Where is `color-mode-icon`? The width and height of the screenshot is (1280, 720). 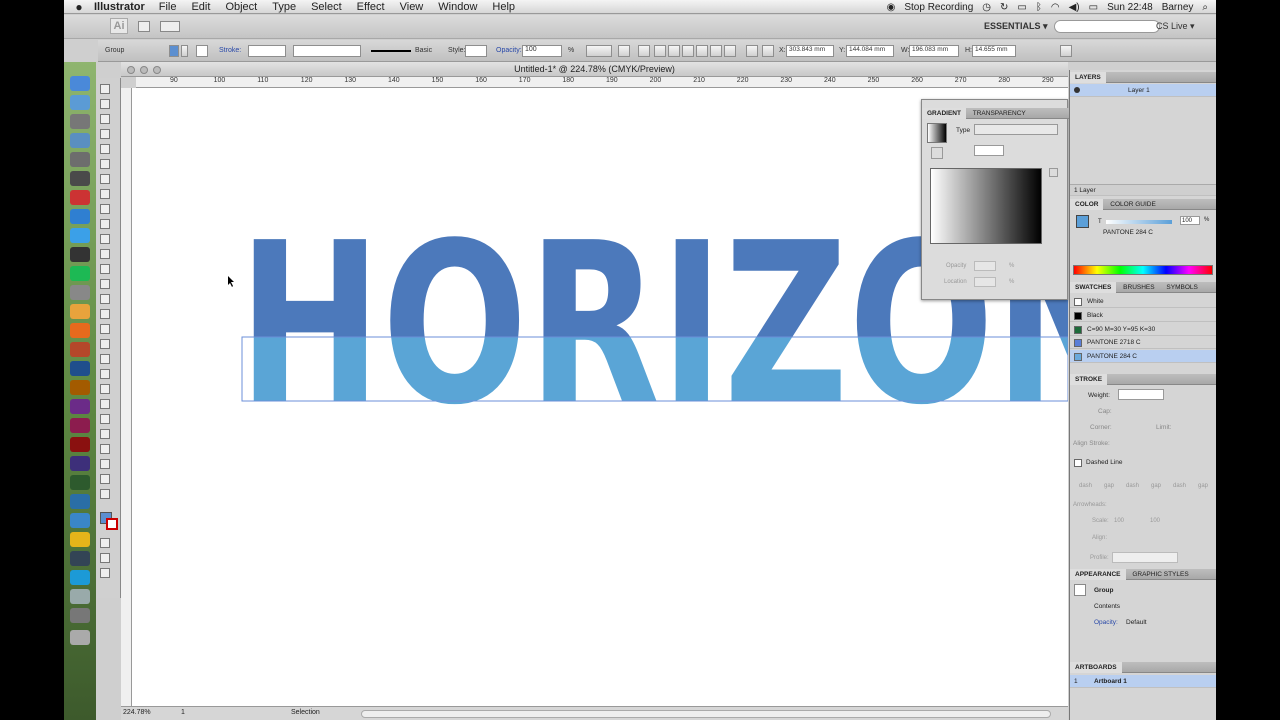 color-mode-icon is located at coordinates (105, 543).